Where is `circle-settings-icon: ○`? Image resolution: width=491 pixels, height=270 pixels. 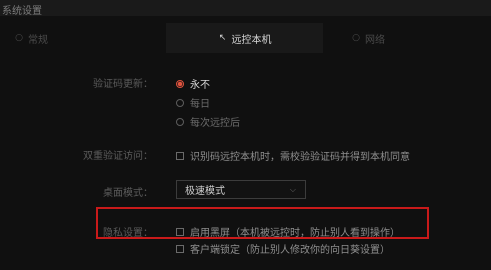
circle-settings-icon: ○ is located at coordinates (19, 38).